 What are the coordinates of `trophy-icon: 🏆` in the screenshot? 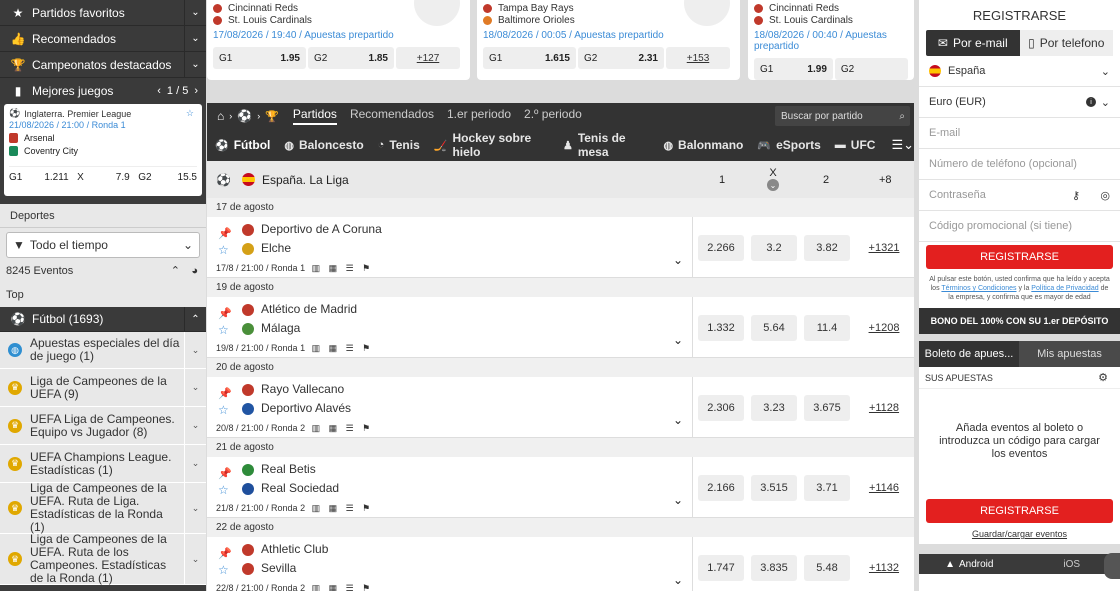 It's located at (272, 116).